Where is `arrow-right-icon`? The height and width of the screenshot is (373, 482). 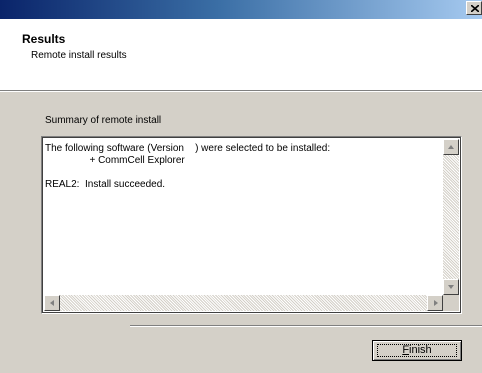
arrow-right-icon is located at coordinates (436, 303).